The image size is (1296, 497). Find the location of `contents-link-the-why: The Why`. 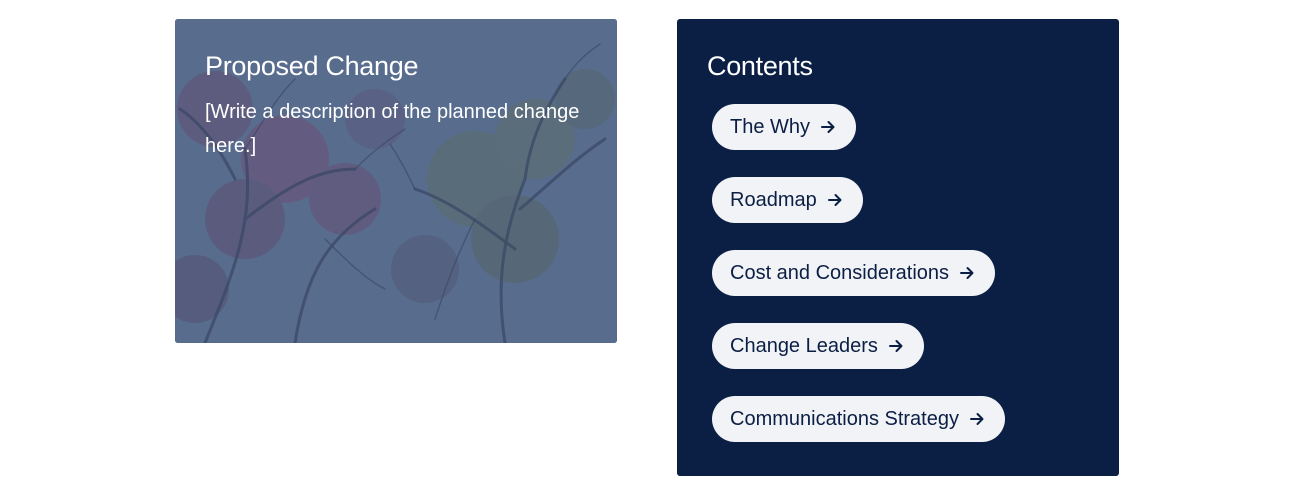

contents-link-the-why: The Why is located at coordinates (784, 127).